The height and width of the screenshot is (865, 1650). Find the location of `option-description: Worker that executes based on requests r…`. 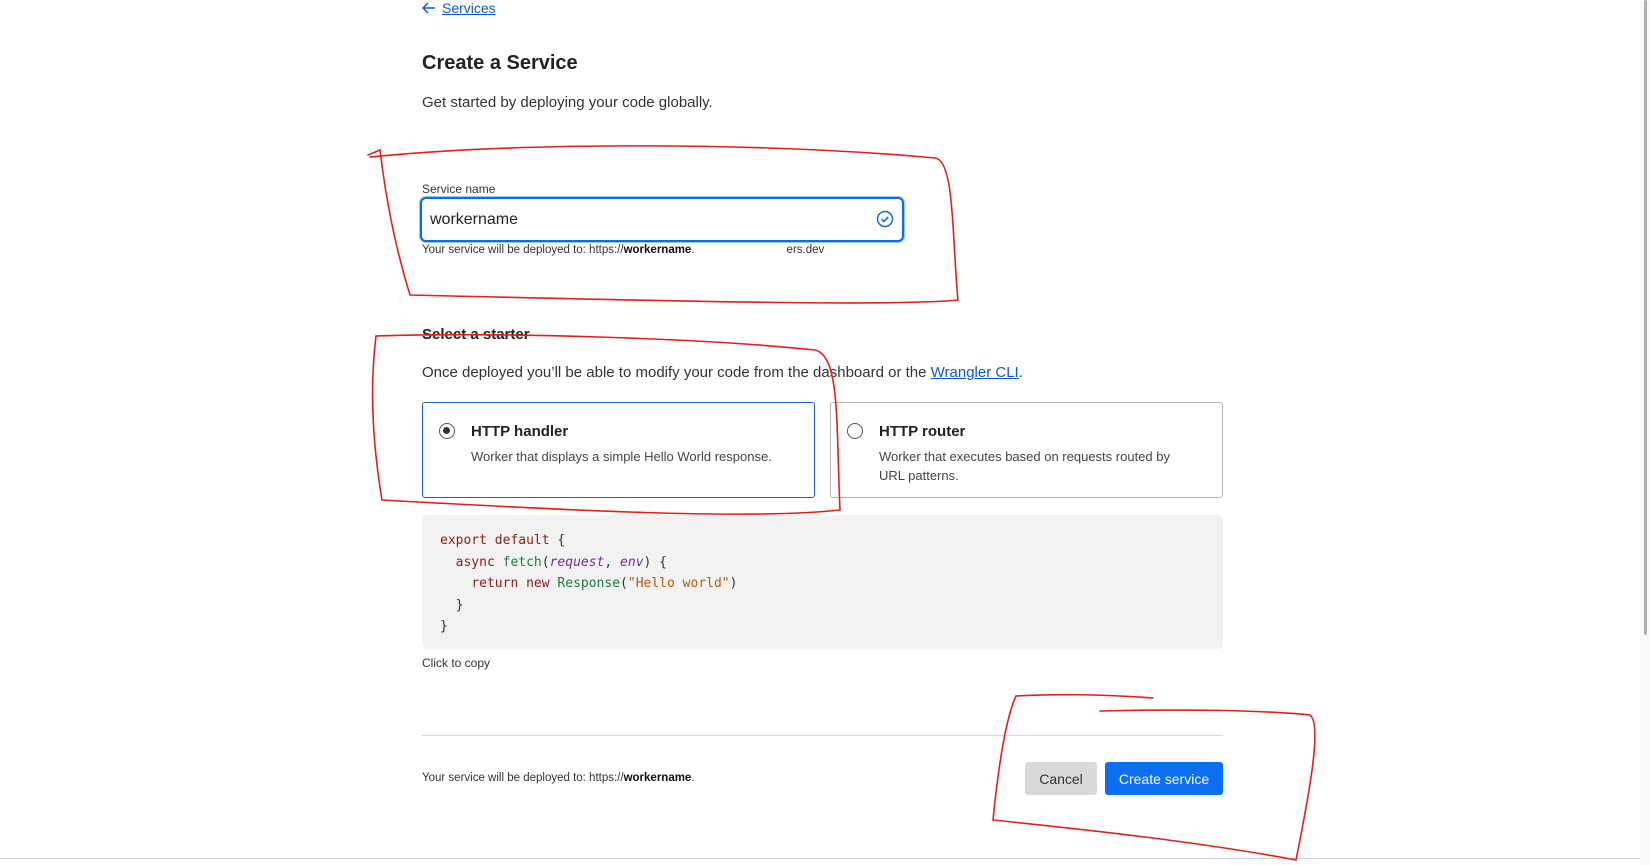

option-description: Worker that executes based on requests r… is located at coordinates (1024, 466).